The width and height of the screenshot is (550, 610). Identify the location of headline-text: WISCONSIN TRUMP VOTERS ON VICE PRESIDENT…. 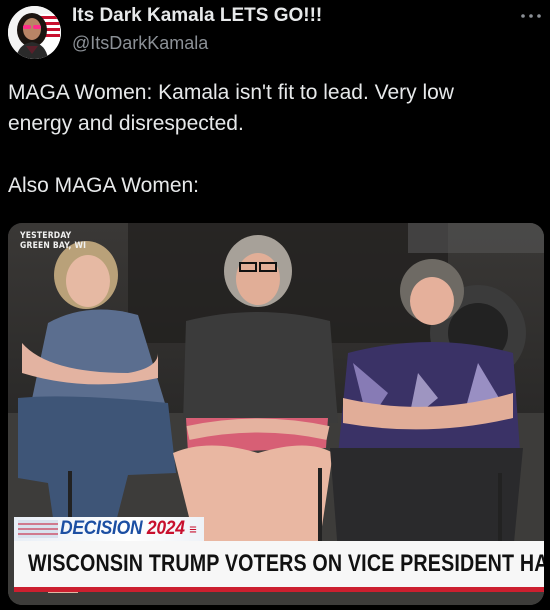
(286, 563).